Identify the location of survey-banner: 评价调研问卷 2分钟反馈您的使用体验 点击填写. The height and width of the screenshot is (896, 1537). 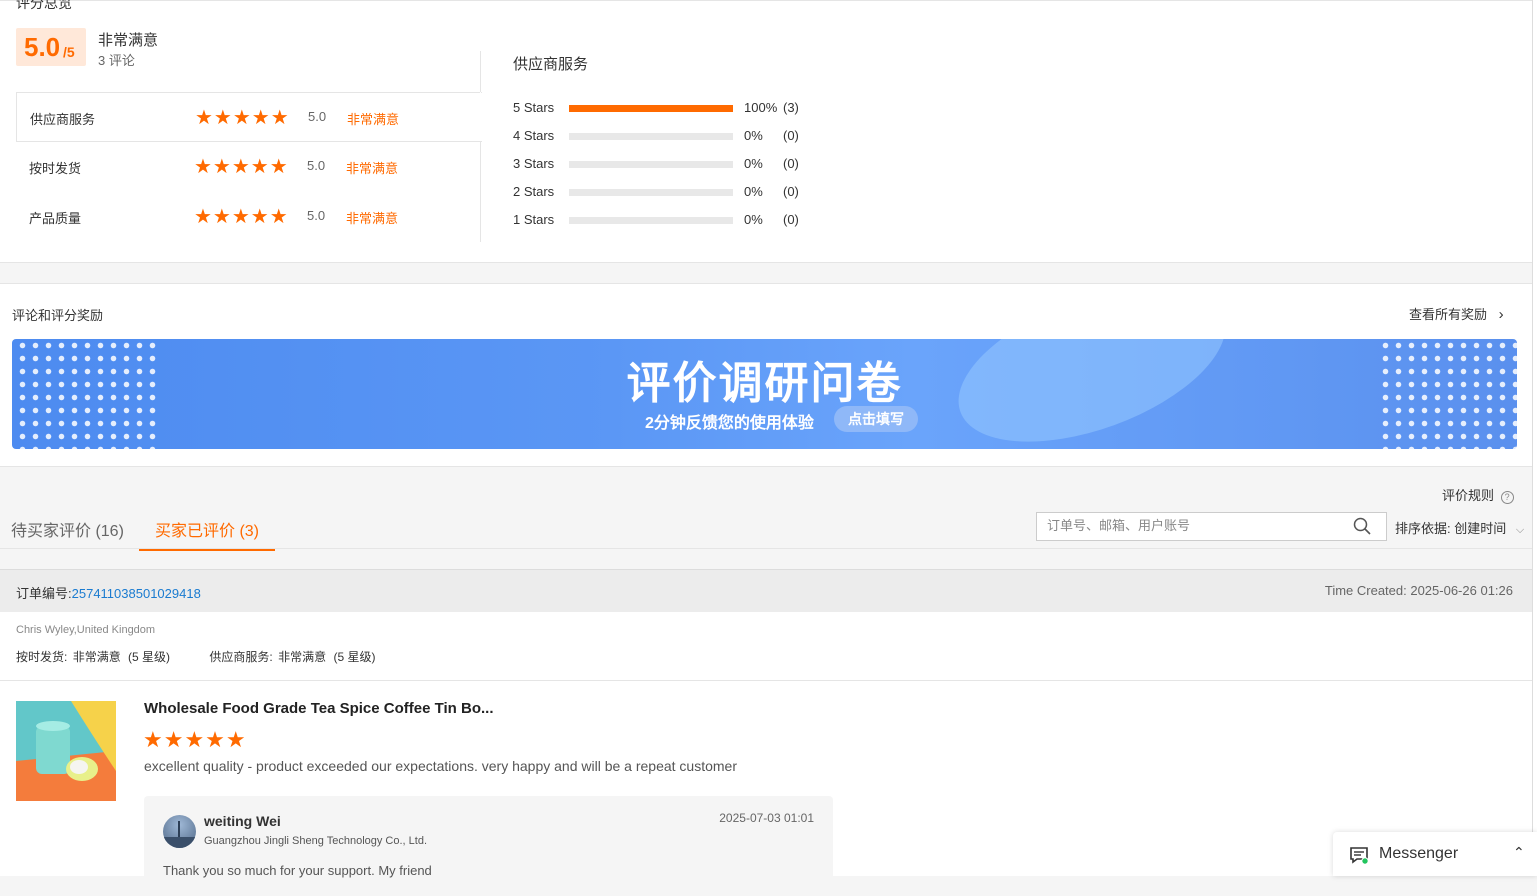
(764, 394).